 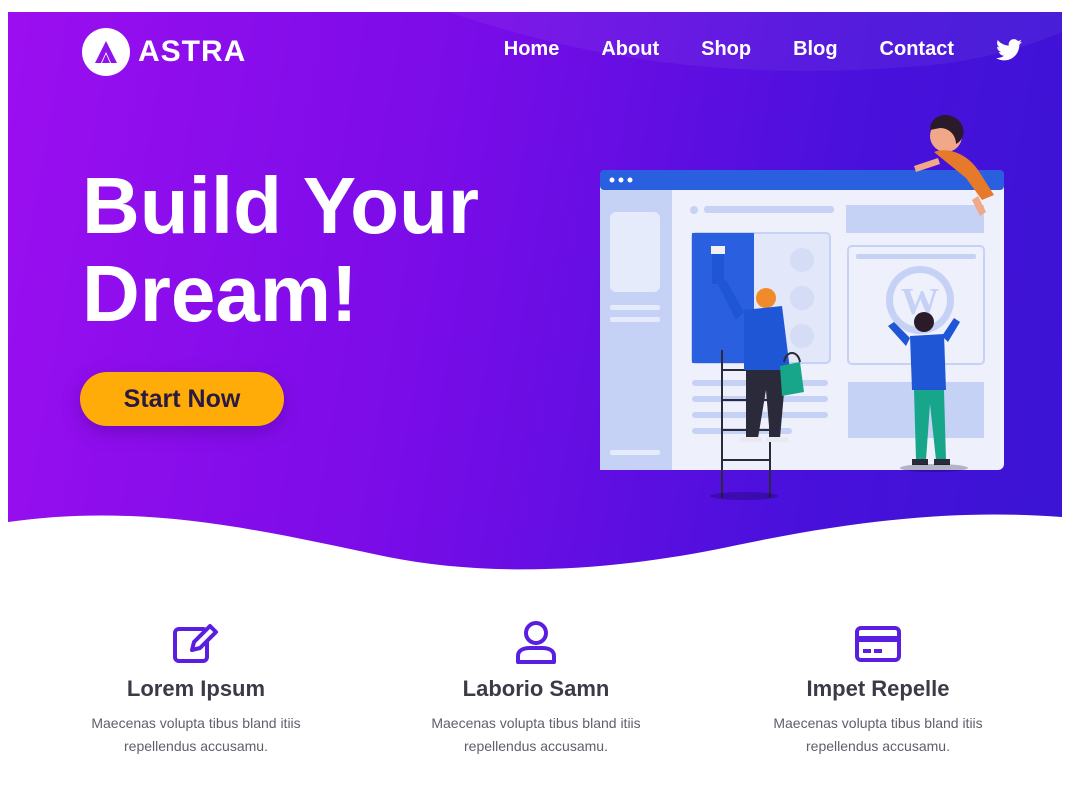 I want to click on headline-line-1: Build Your, so click(x=281, y=205).